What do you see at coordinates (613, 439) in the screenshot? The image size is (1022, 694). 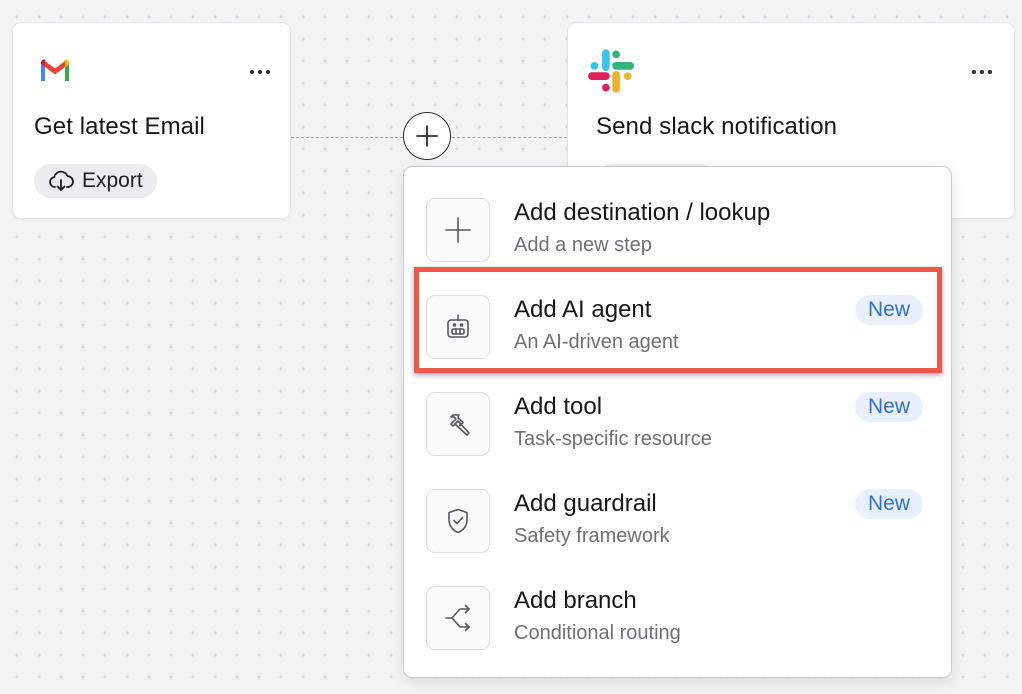 I see `menu-item-description: Task-specific resource` at bounding box center [613, 439].